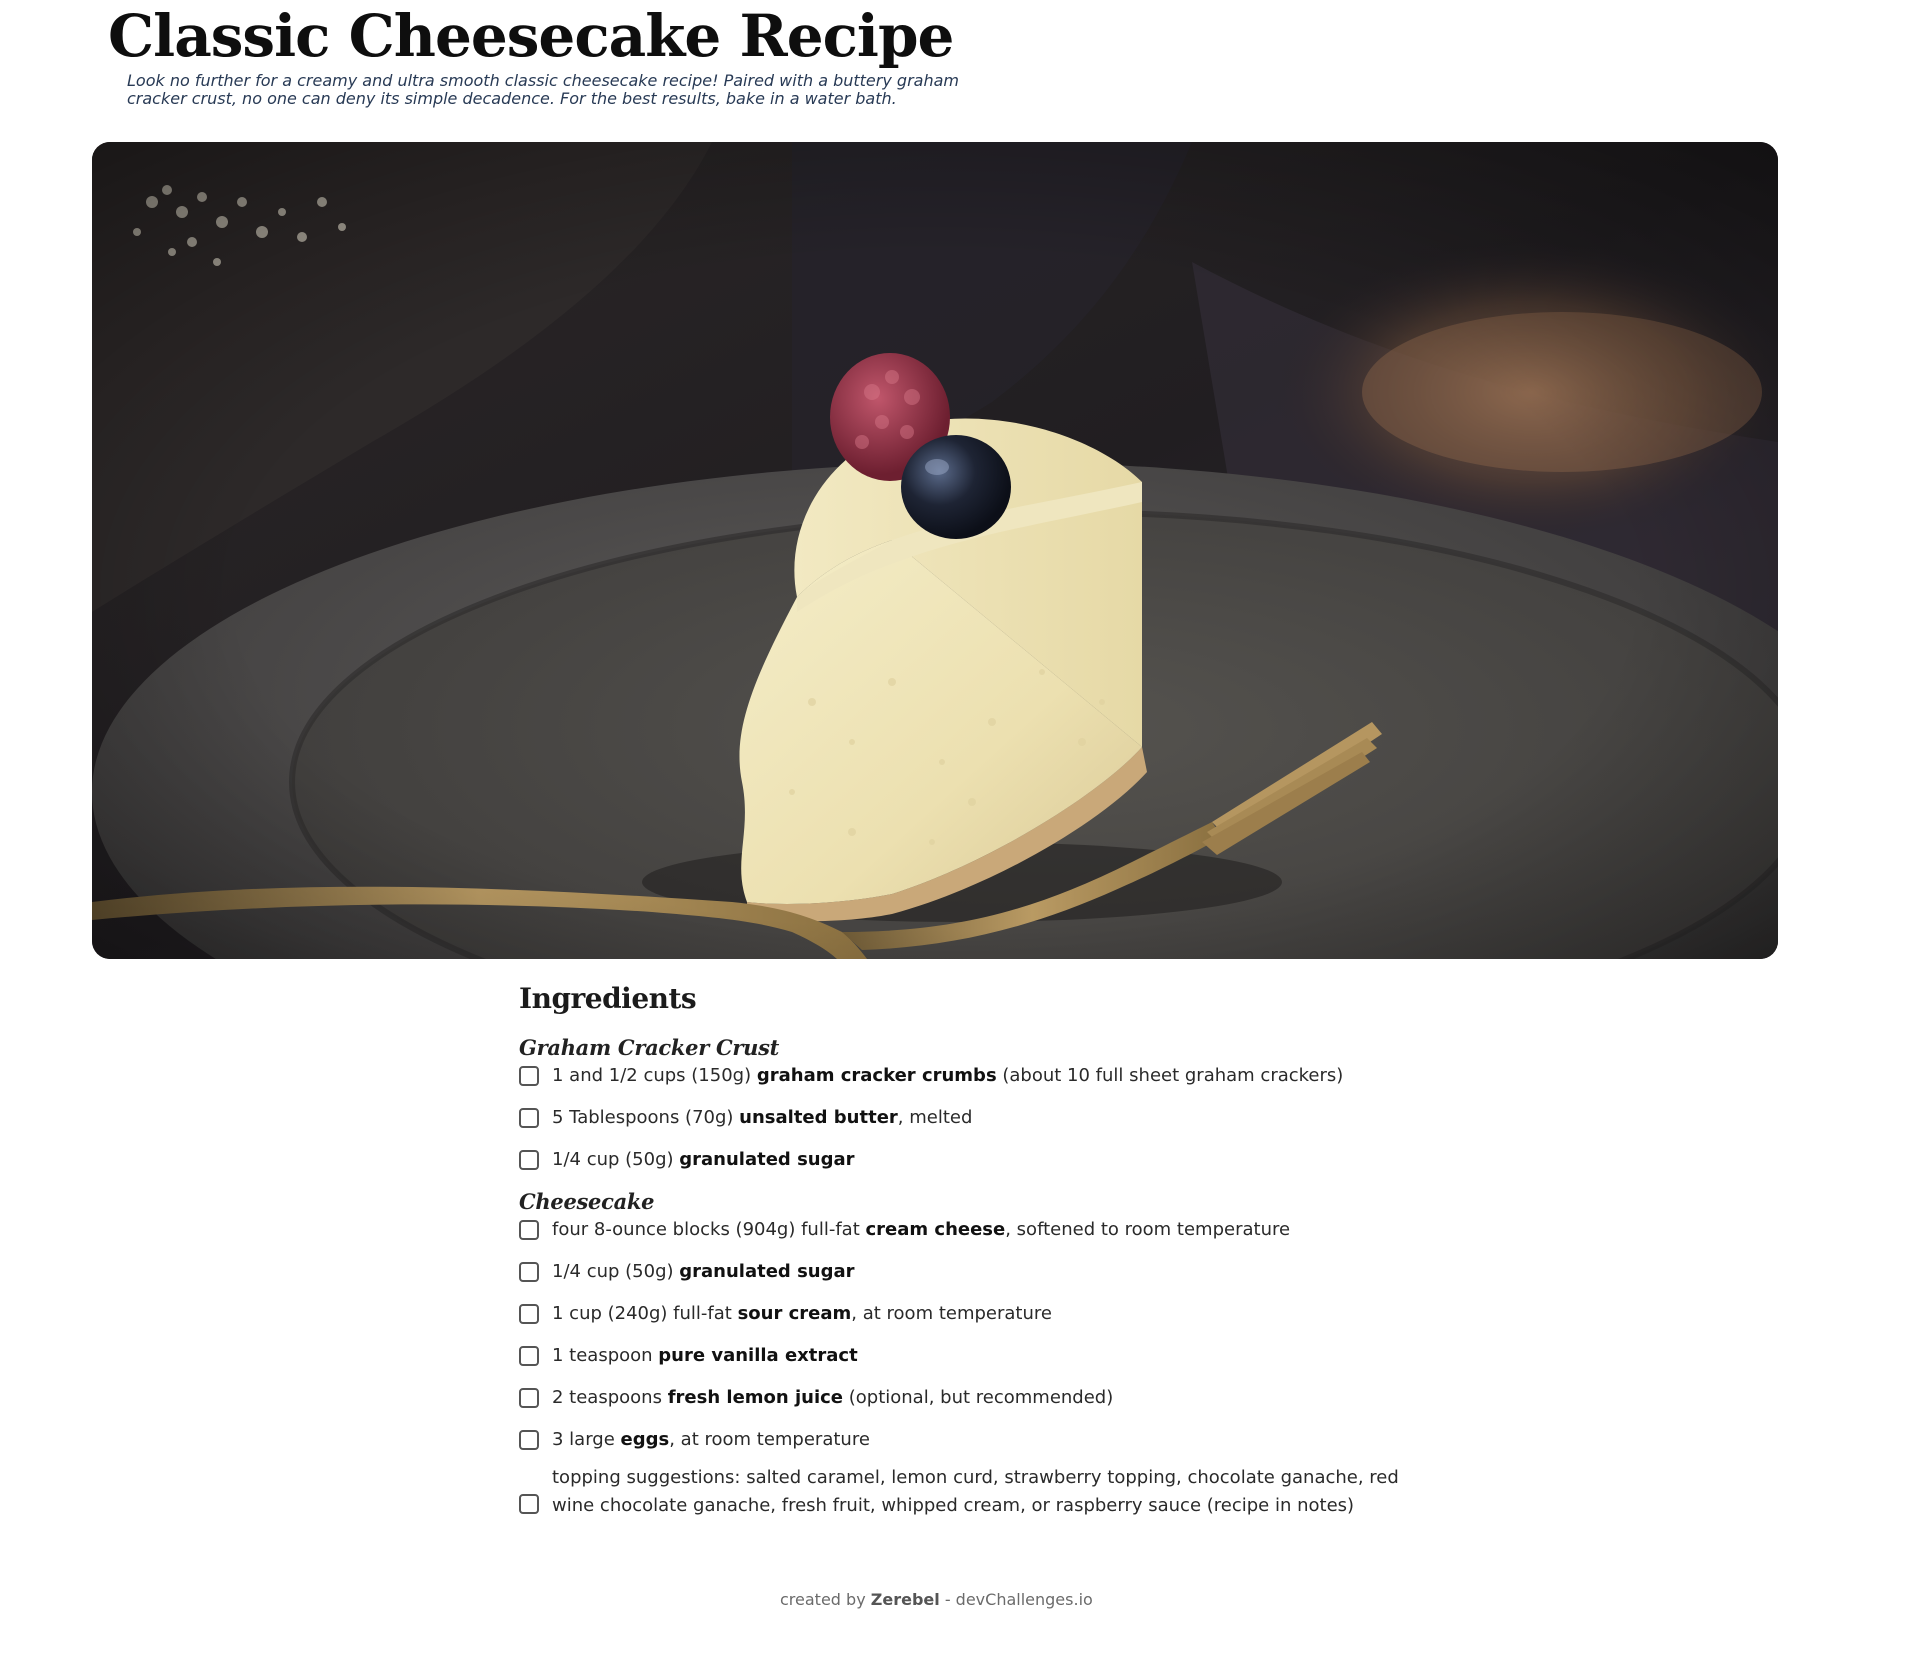 The width and height of the screenshot is (1908, 1668). I want to click on ingredient-name: graham cracker crumbs, so click(876, 1075).